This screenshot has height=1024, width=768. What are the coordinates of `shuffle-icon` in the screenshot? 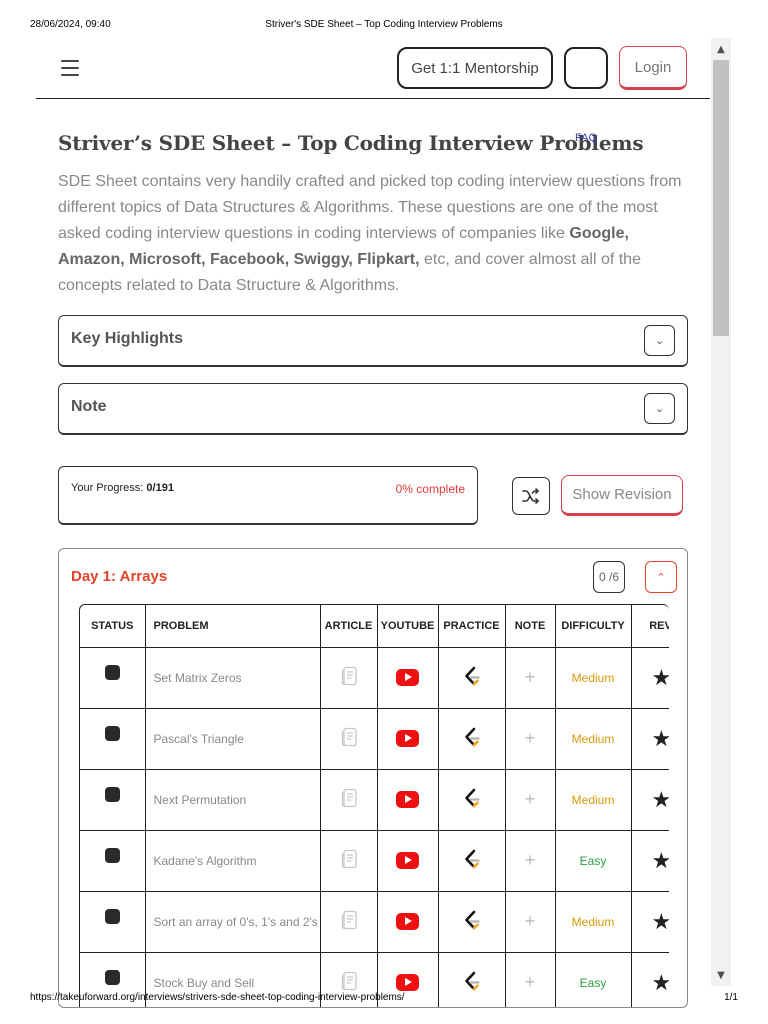 It's located at (530, 496).